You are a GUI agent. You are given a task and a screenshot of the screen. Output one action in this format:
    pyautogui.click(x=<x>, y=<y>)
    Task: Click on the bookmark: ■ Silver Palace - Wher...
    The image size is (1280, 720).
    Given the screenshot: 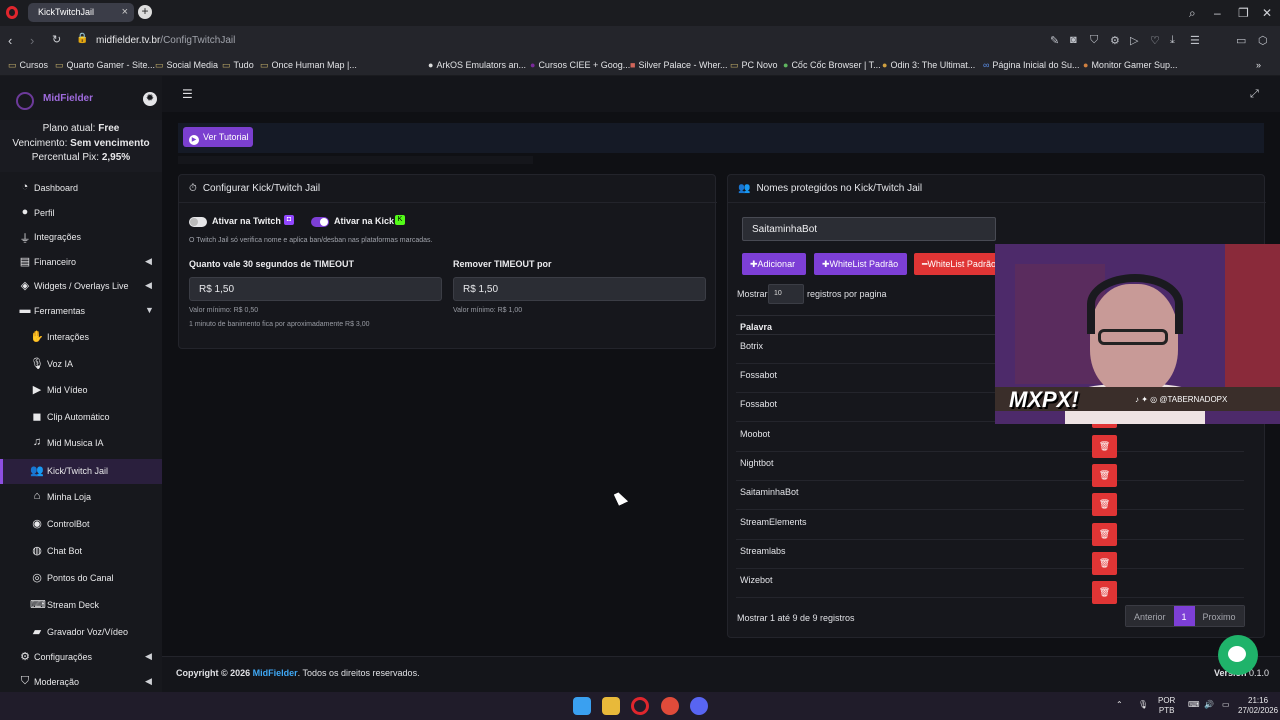 What is the action you would take?
    pyautogui.click(x=678, y=65)
    